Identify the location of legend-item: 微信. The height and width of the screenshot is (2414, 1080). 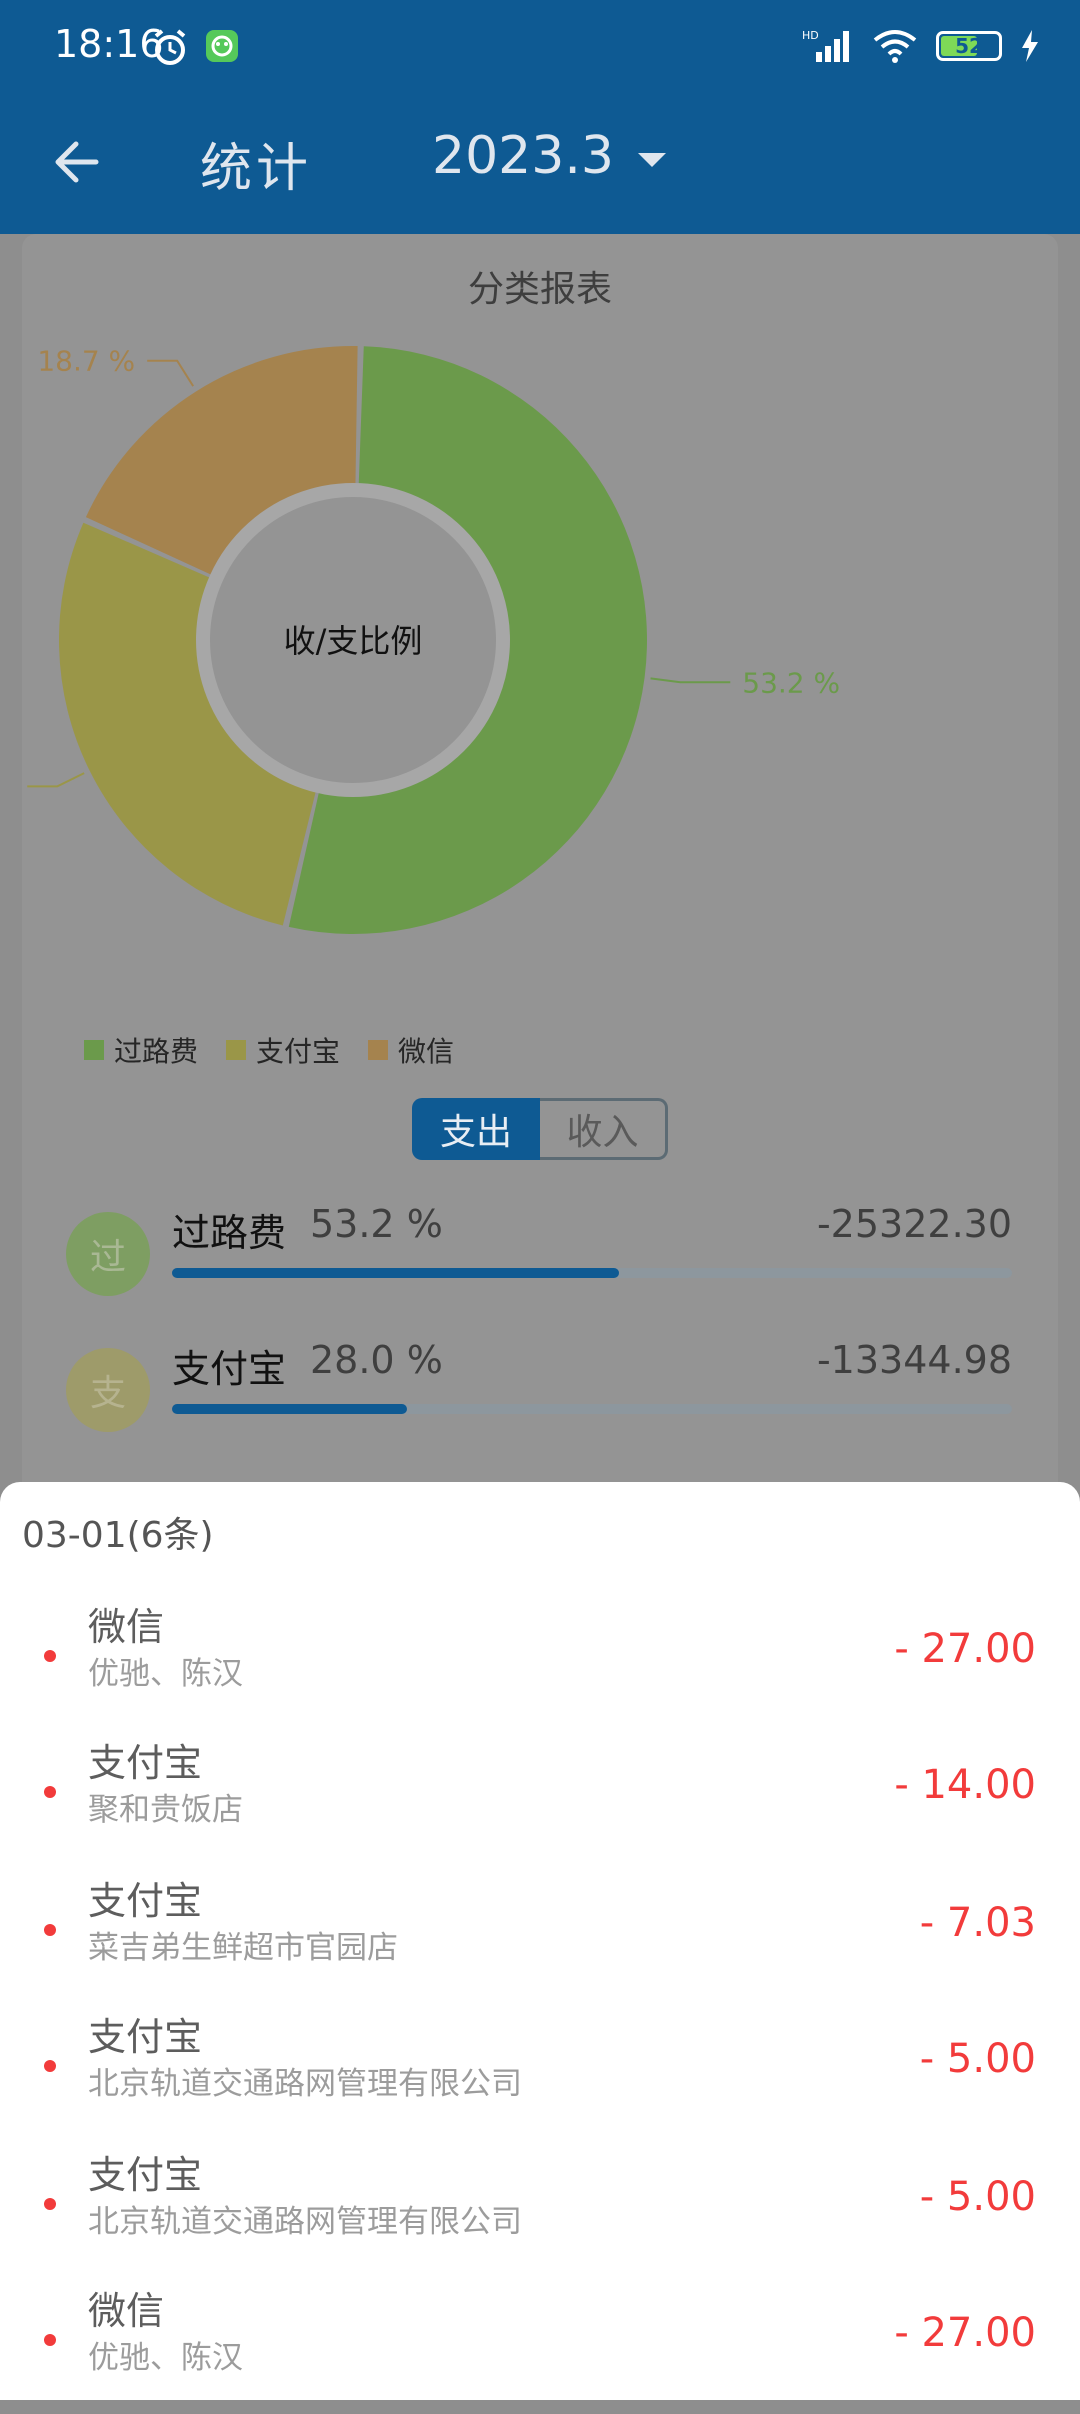
(411, 1050).